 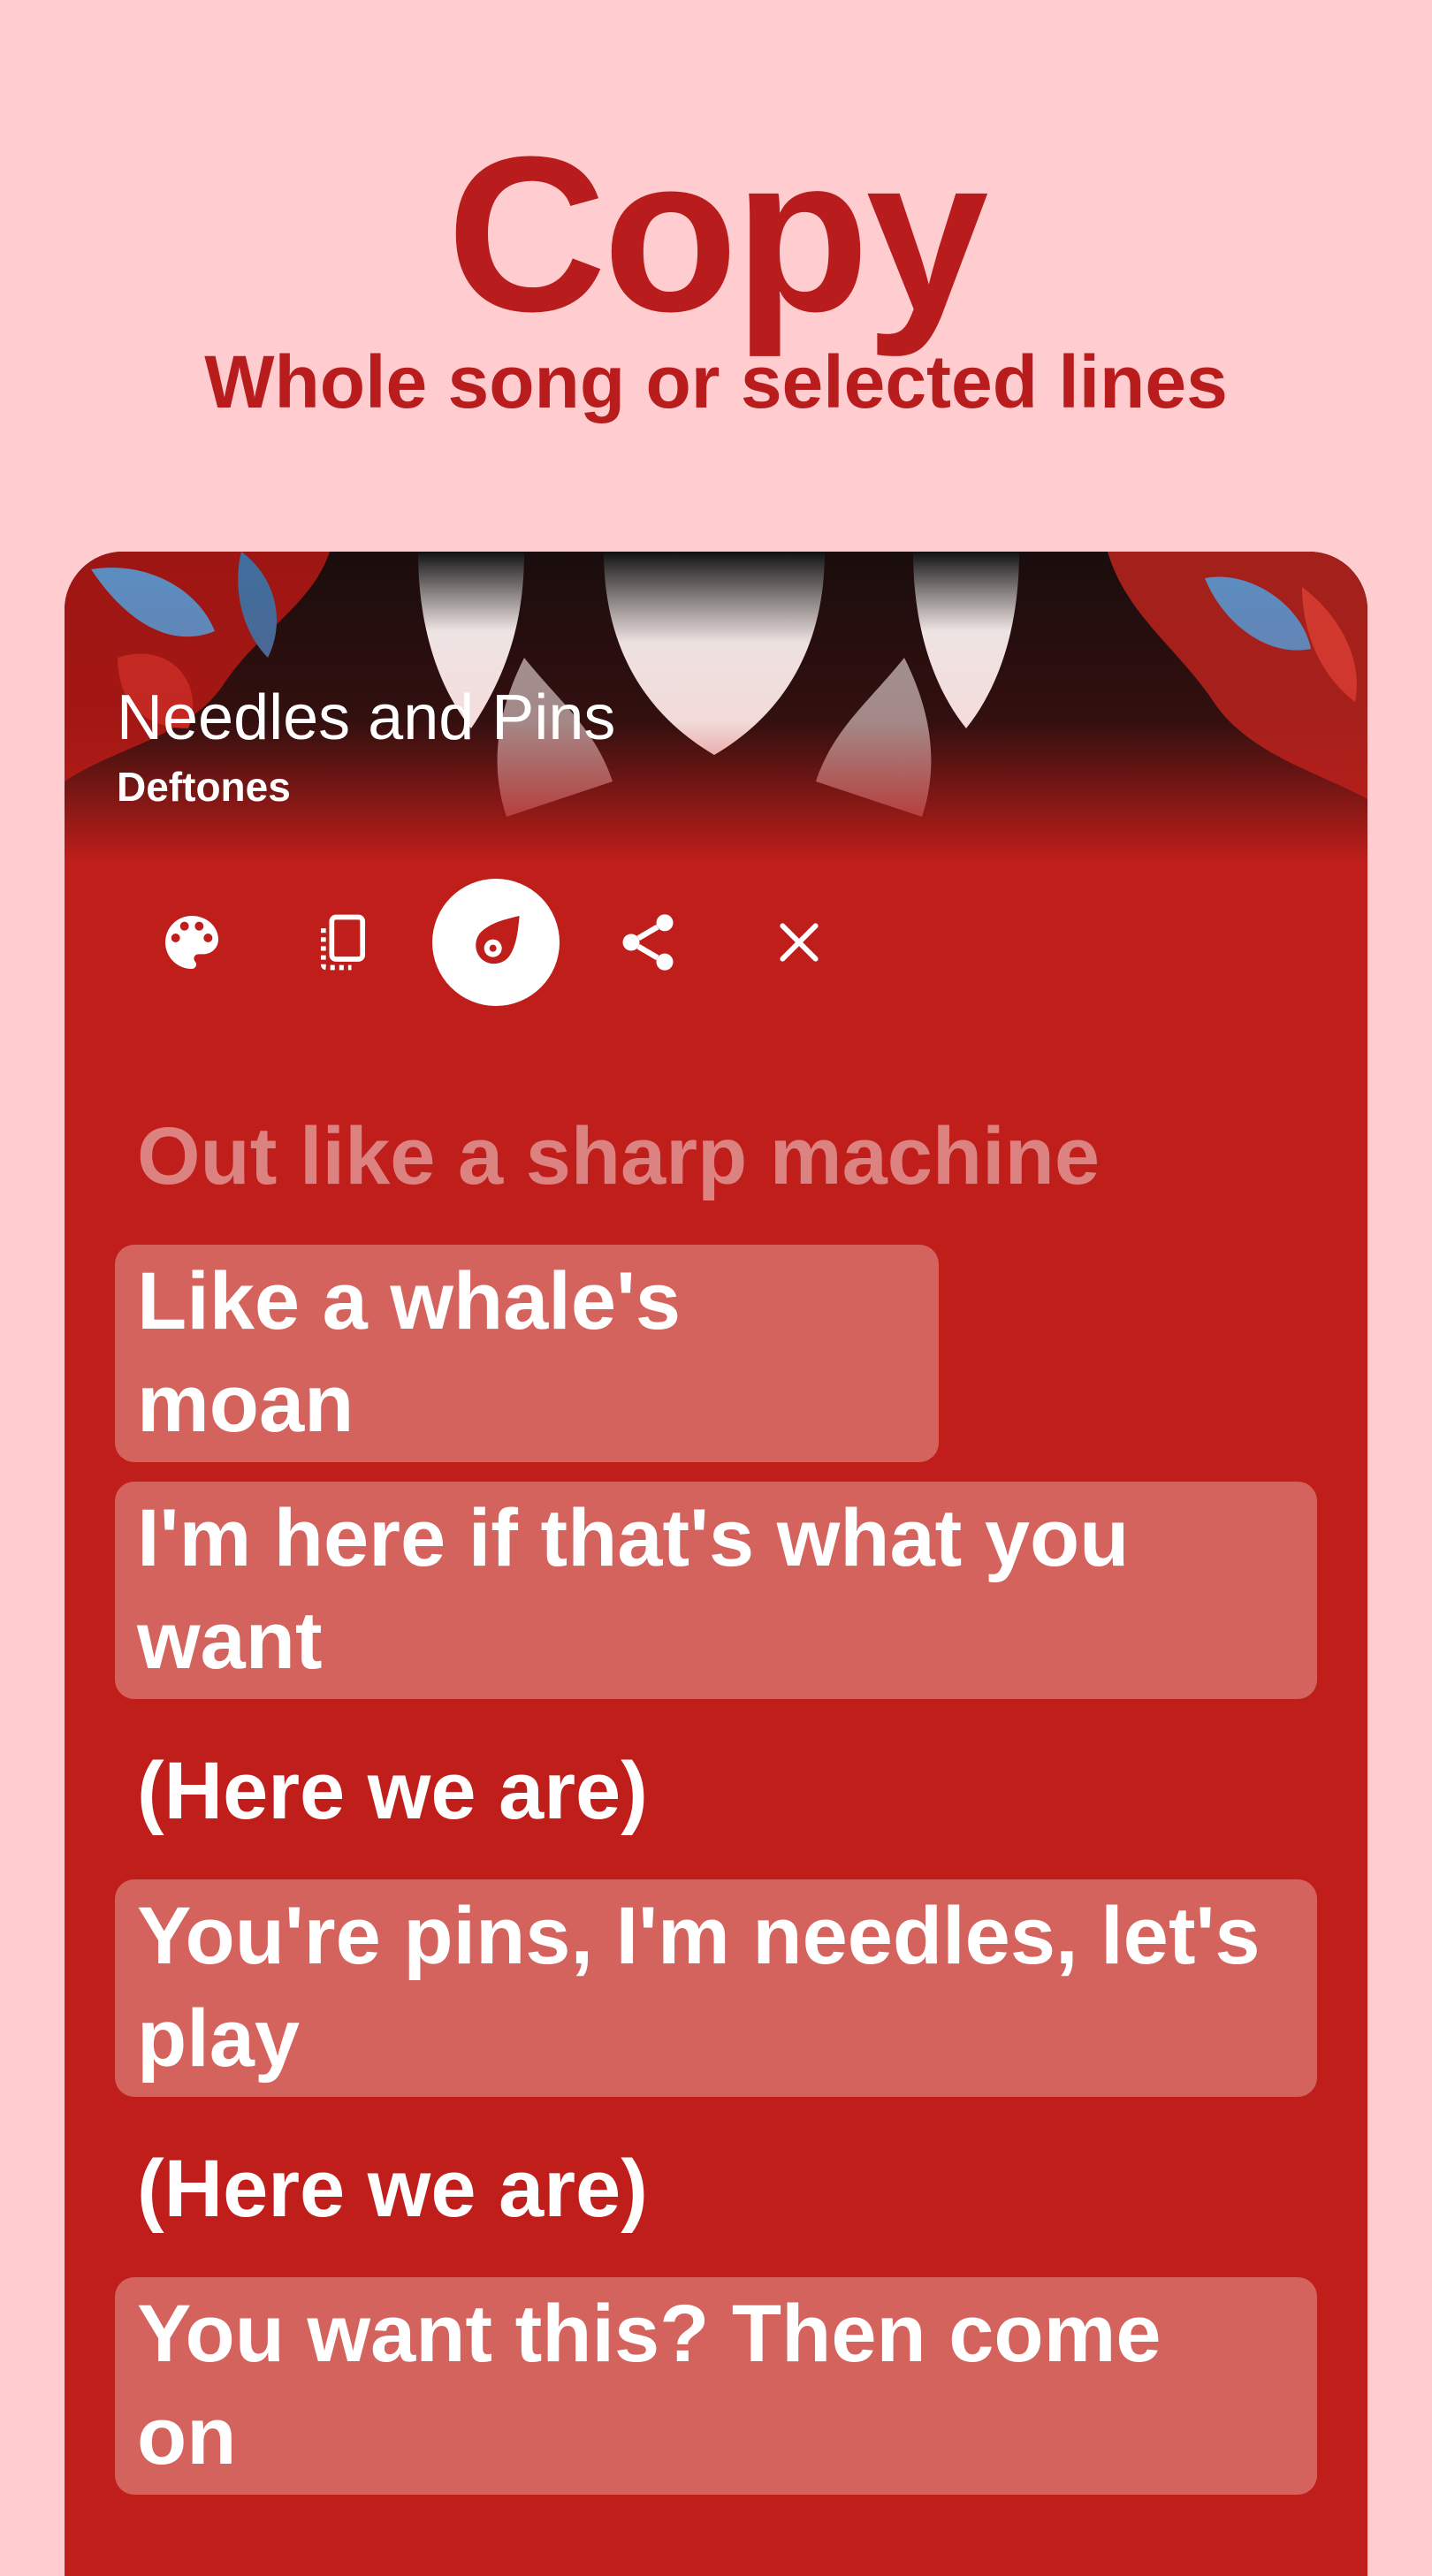 What do you see at coordinates (716, 2386) in the screenshot?
I see `lyric-line-selected: You want this? Then come on` at bounding box center [716, 2386].